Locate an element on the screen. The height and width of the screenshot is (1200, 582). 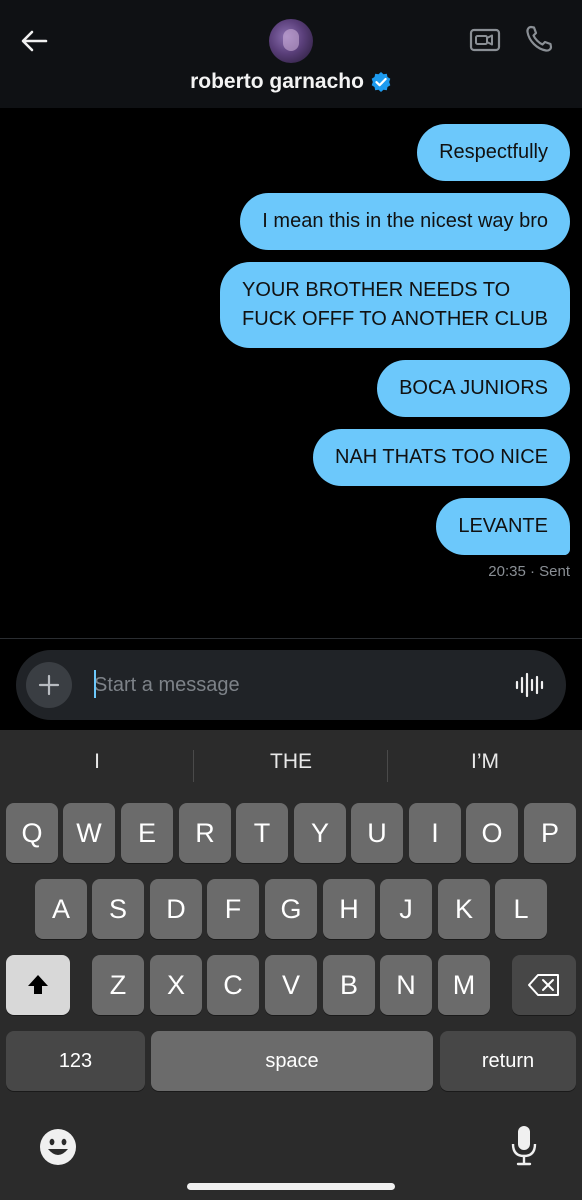
message-bubble: BOCA JUNIORS is located at coordinates (473, 388).